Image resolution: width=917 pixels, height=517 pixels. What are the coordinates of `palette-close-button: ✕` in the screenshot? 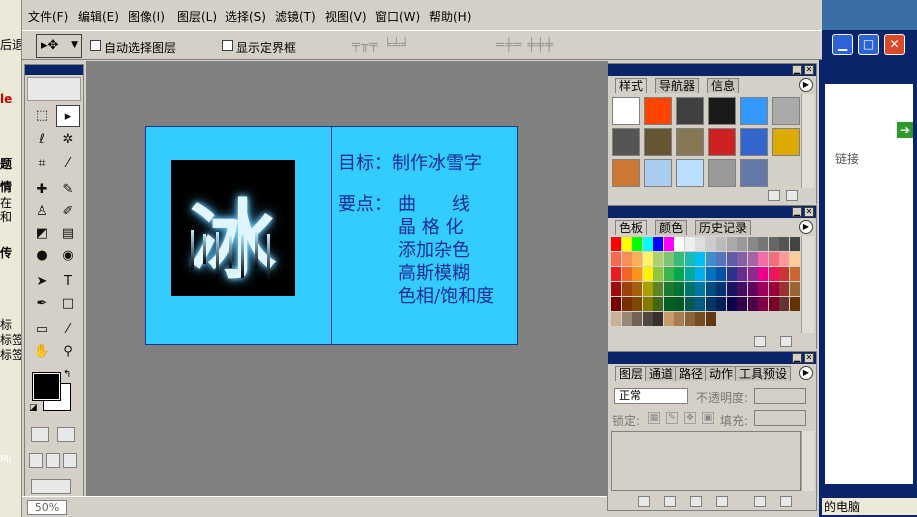 It's located at (809, 358).